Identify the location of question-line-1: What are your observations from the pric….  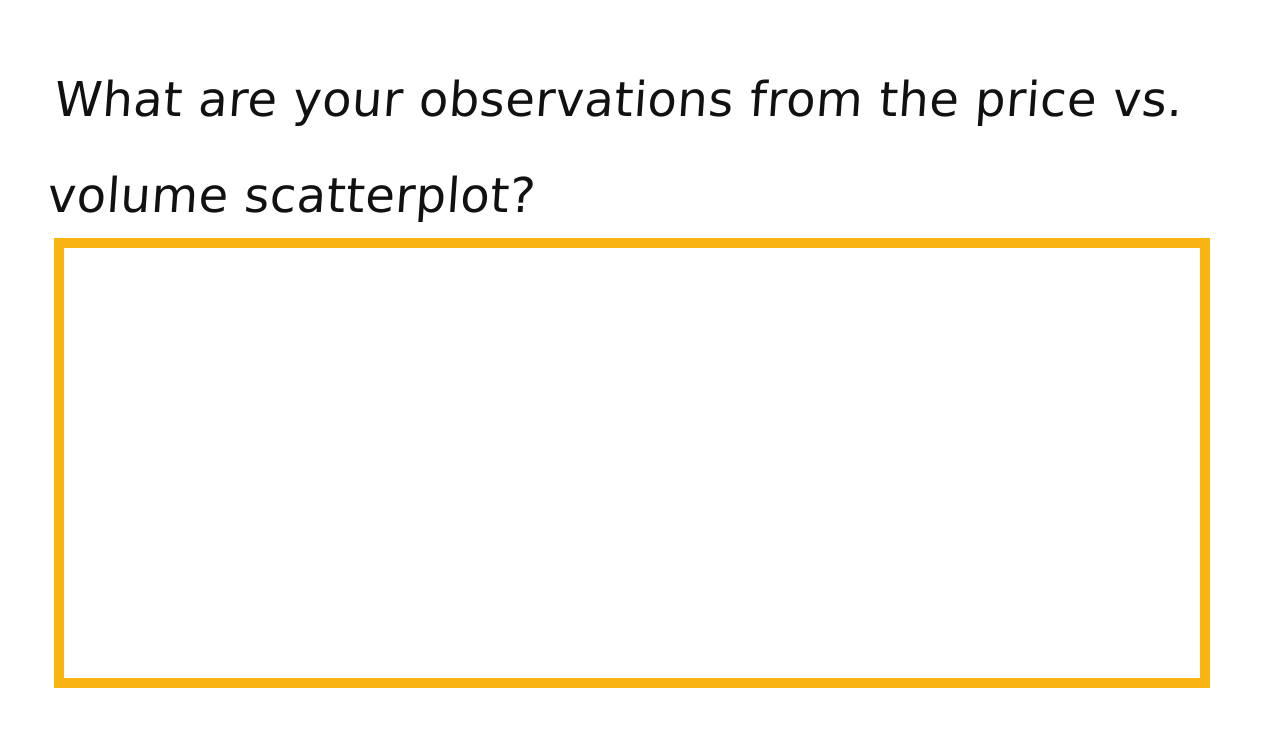
(619, 100).